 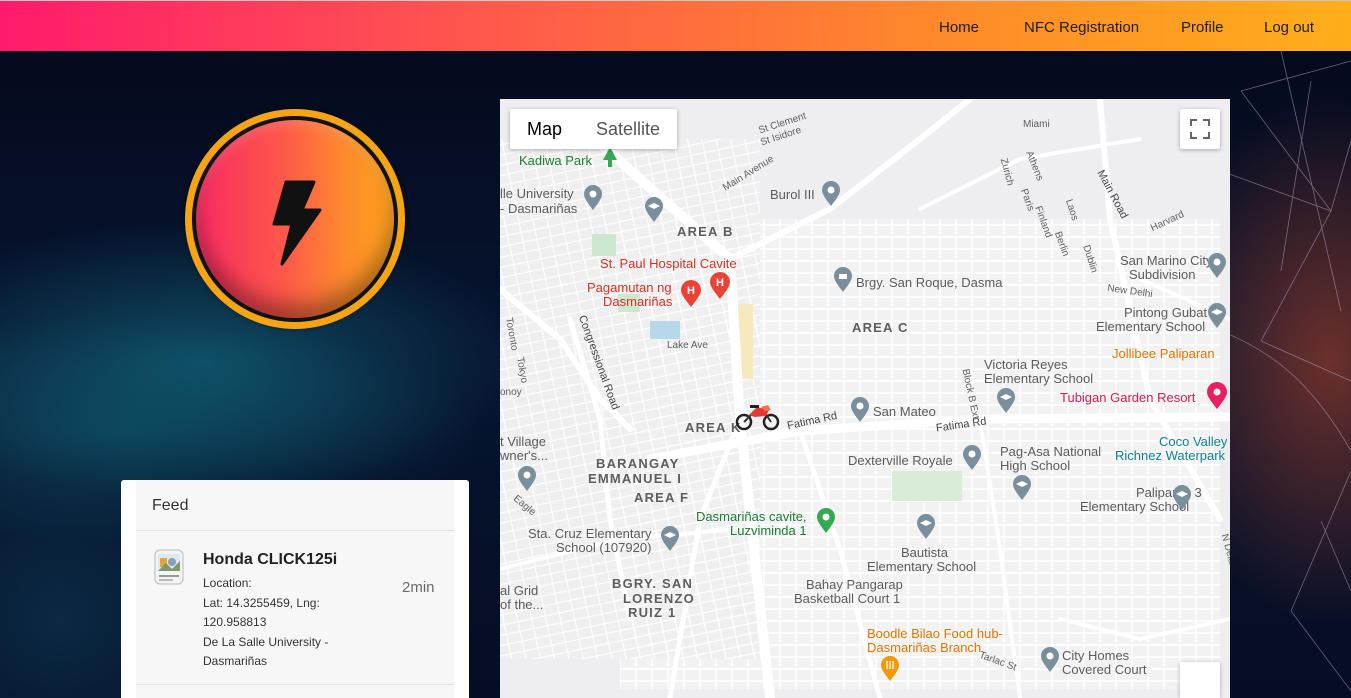 I want to click on map-poi-label: Kadiwa Park, so click(x=555, y=161).